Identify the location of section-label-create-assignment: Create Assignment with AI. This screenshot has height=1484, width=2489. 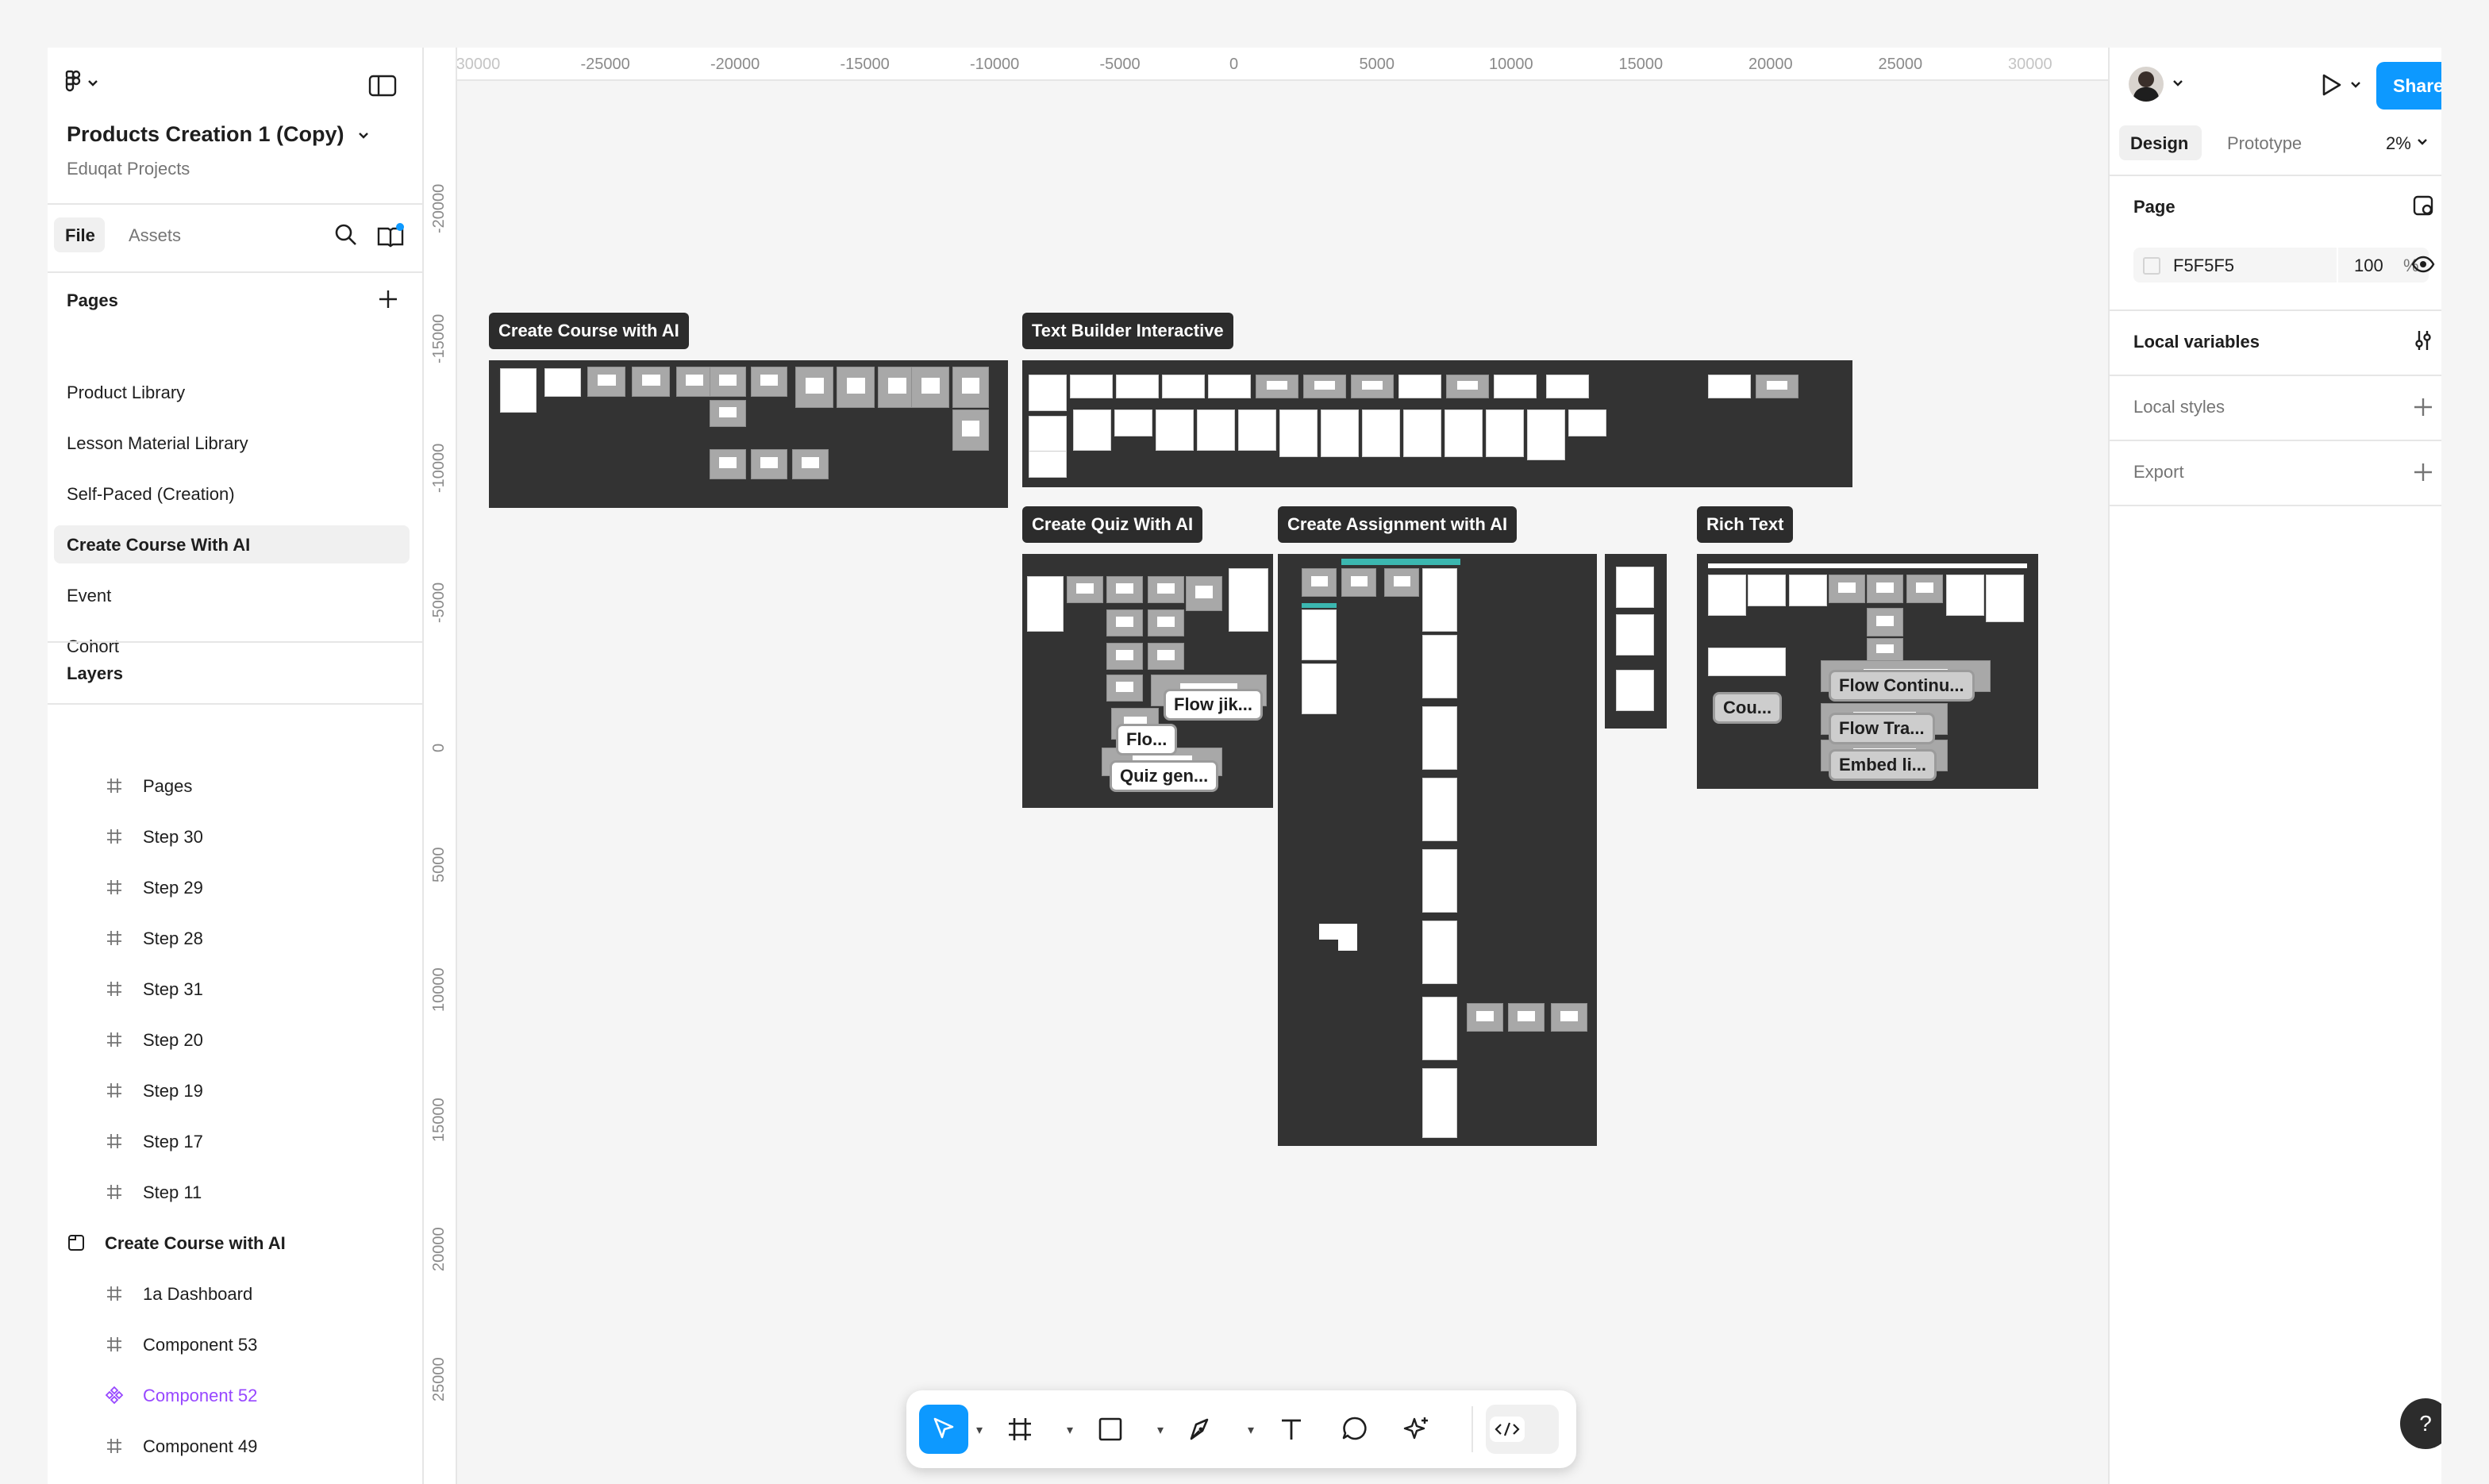
(1398, 524).